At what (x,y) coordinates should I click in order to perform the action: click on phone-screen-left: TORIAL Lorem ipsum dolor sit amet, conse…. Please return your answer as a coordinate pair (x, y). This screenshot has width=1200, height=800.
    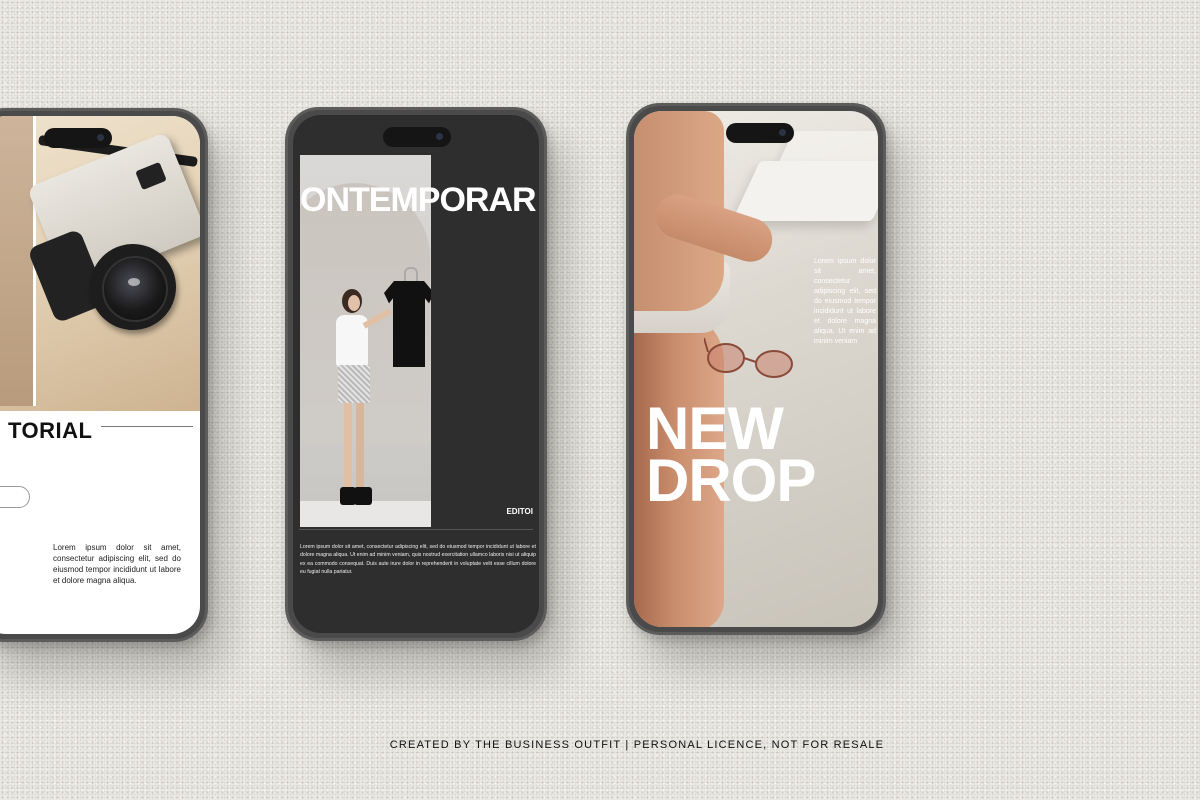
    Looking at the image, I should click on (100, 375).